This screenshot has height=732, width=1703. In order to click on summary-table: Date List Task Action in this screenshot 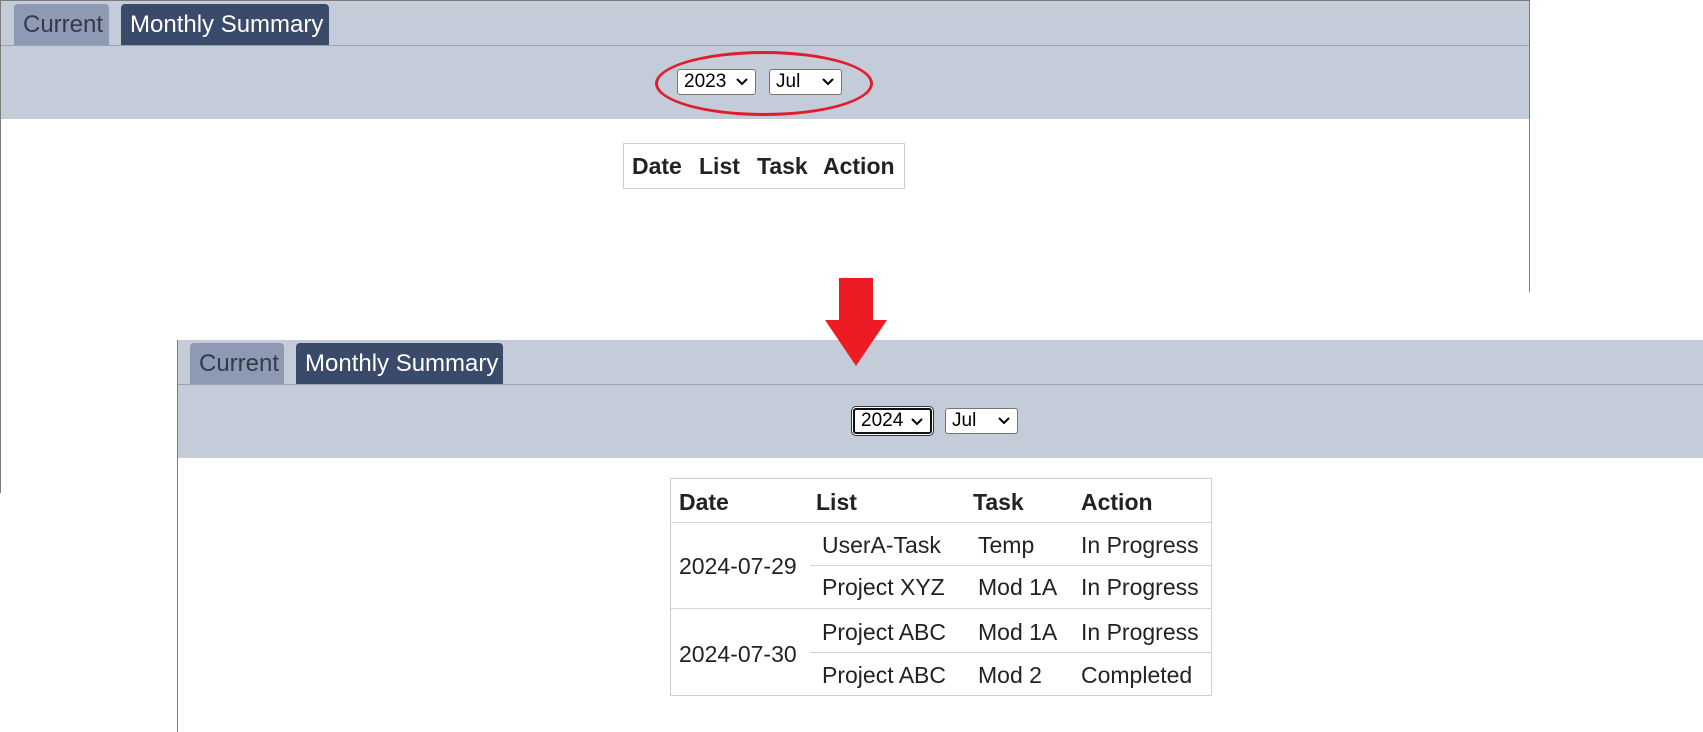, I will do `click(764, 166)`.